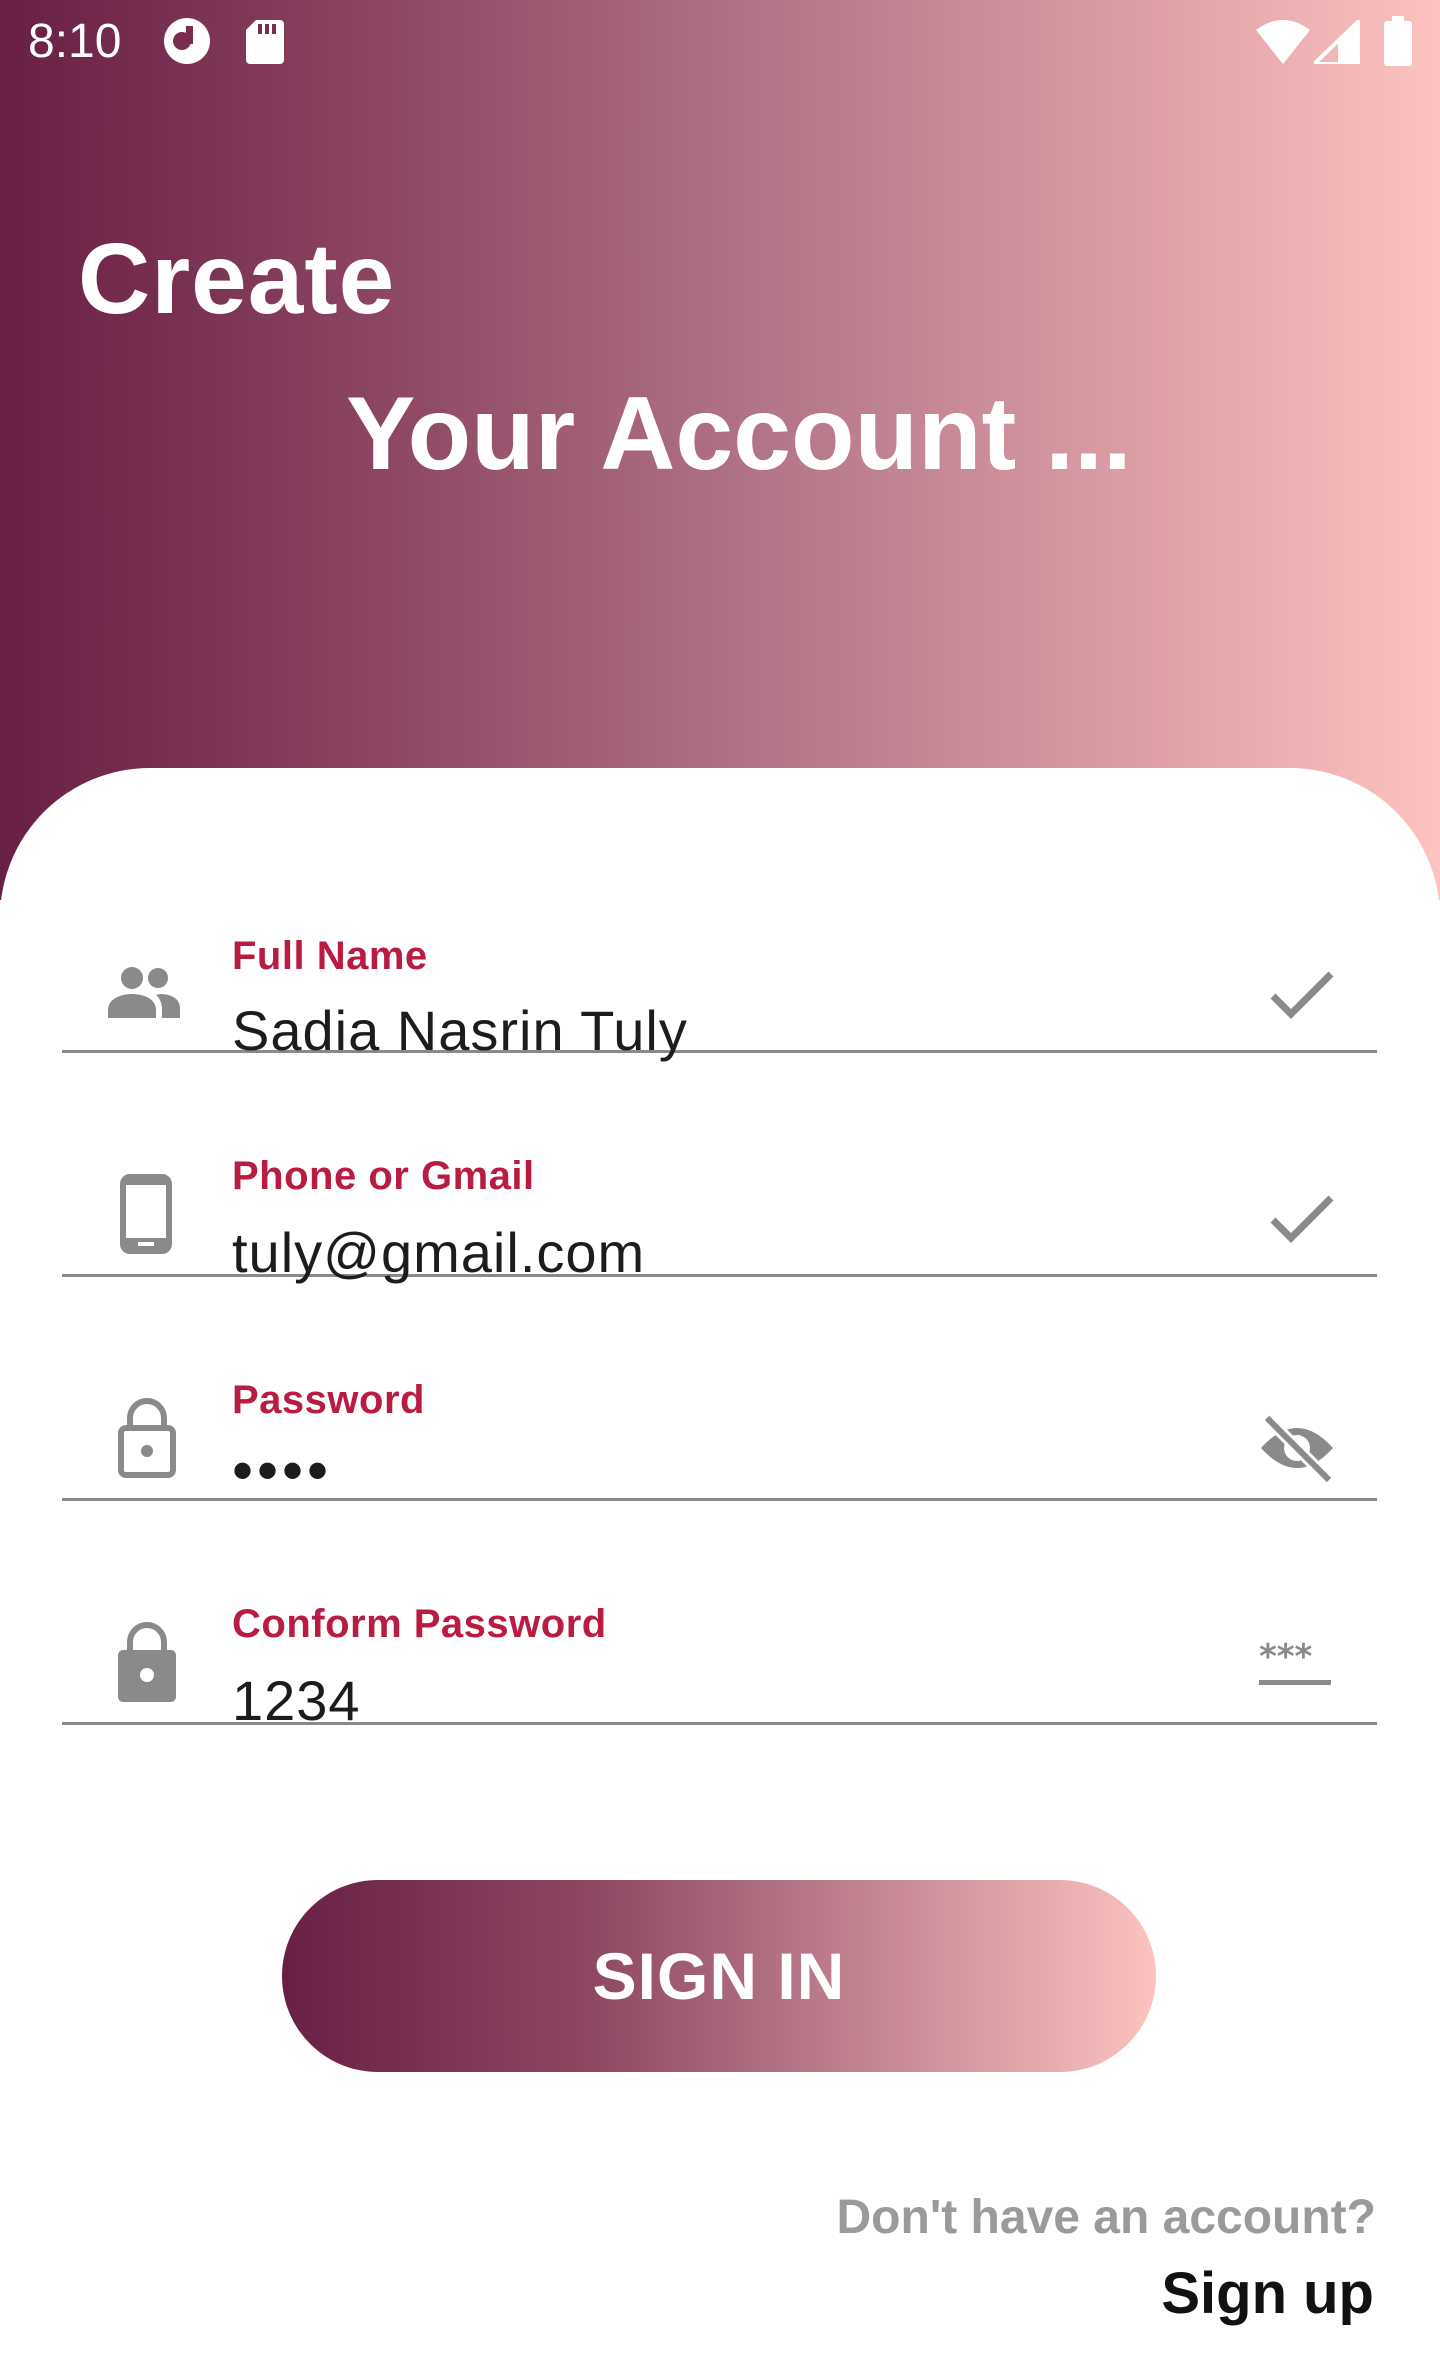 Image resolution: width=1440 pixels, height=2360 pixels. Describe the element at coordinates (383, 1176) in the screenshot. I see `phone-or-gmail-label: Phone or Gmail` at that location.